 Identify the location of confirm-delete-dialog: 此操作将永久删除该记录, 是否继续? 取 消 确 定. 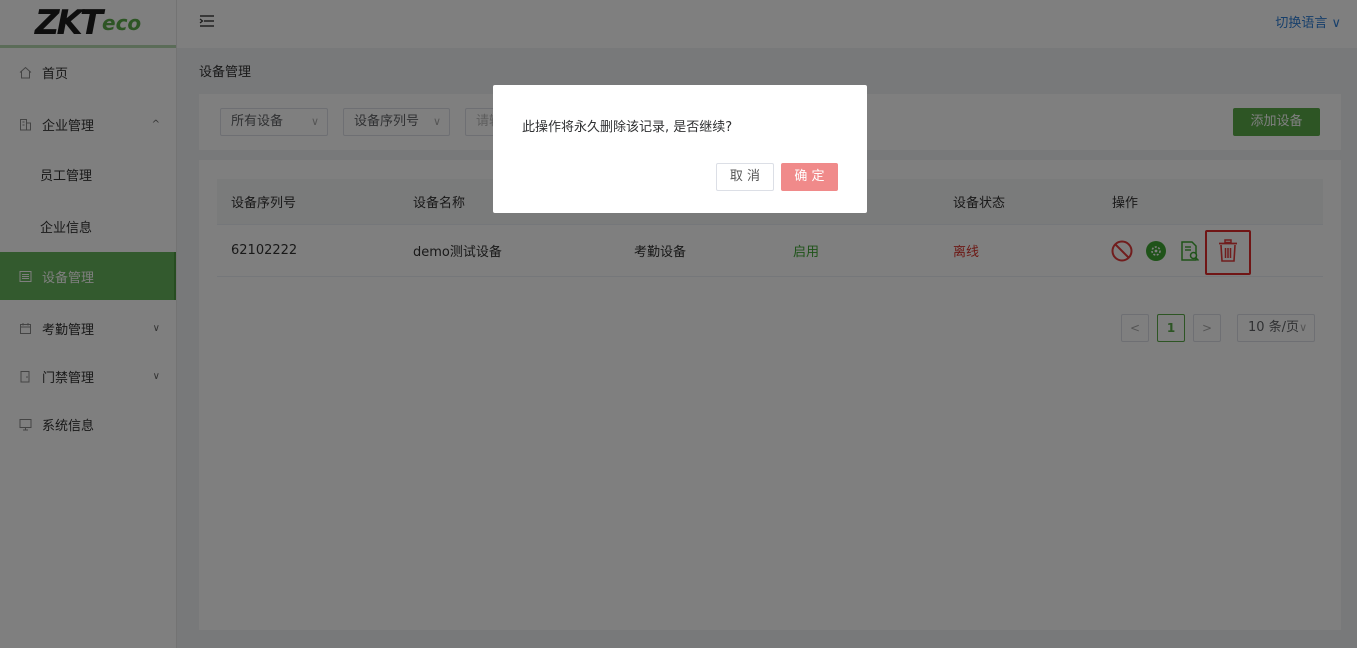
(680, 149).